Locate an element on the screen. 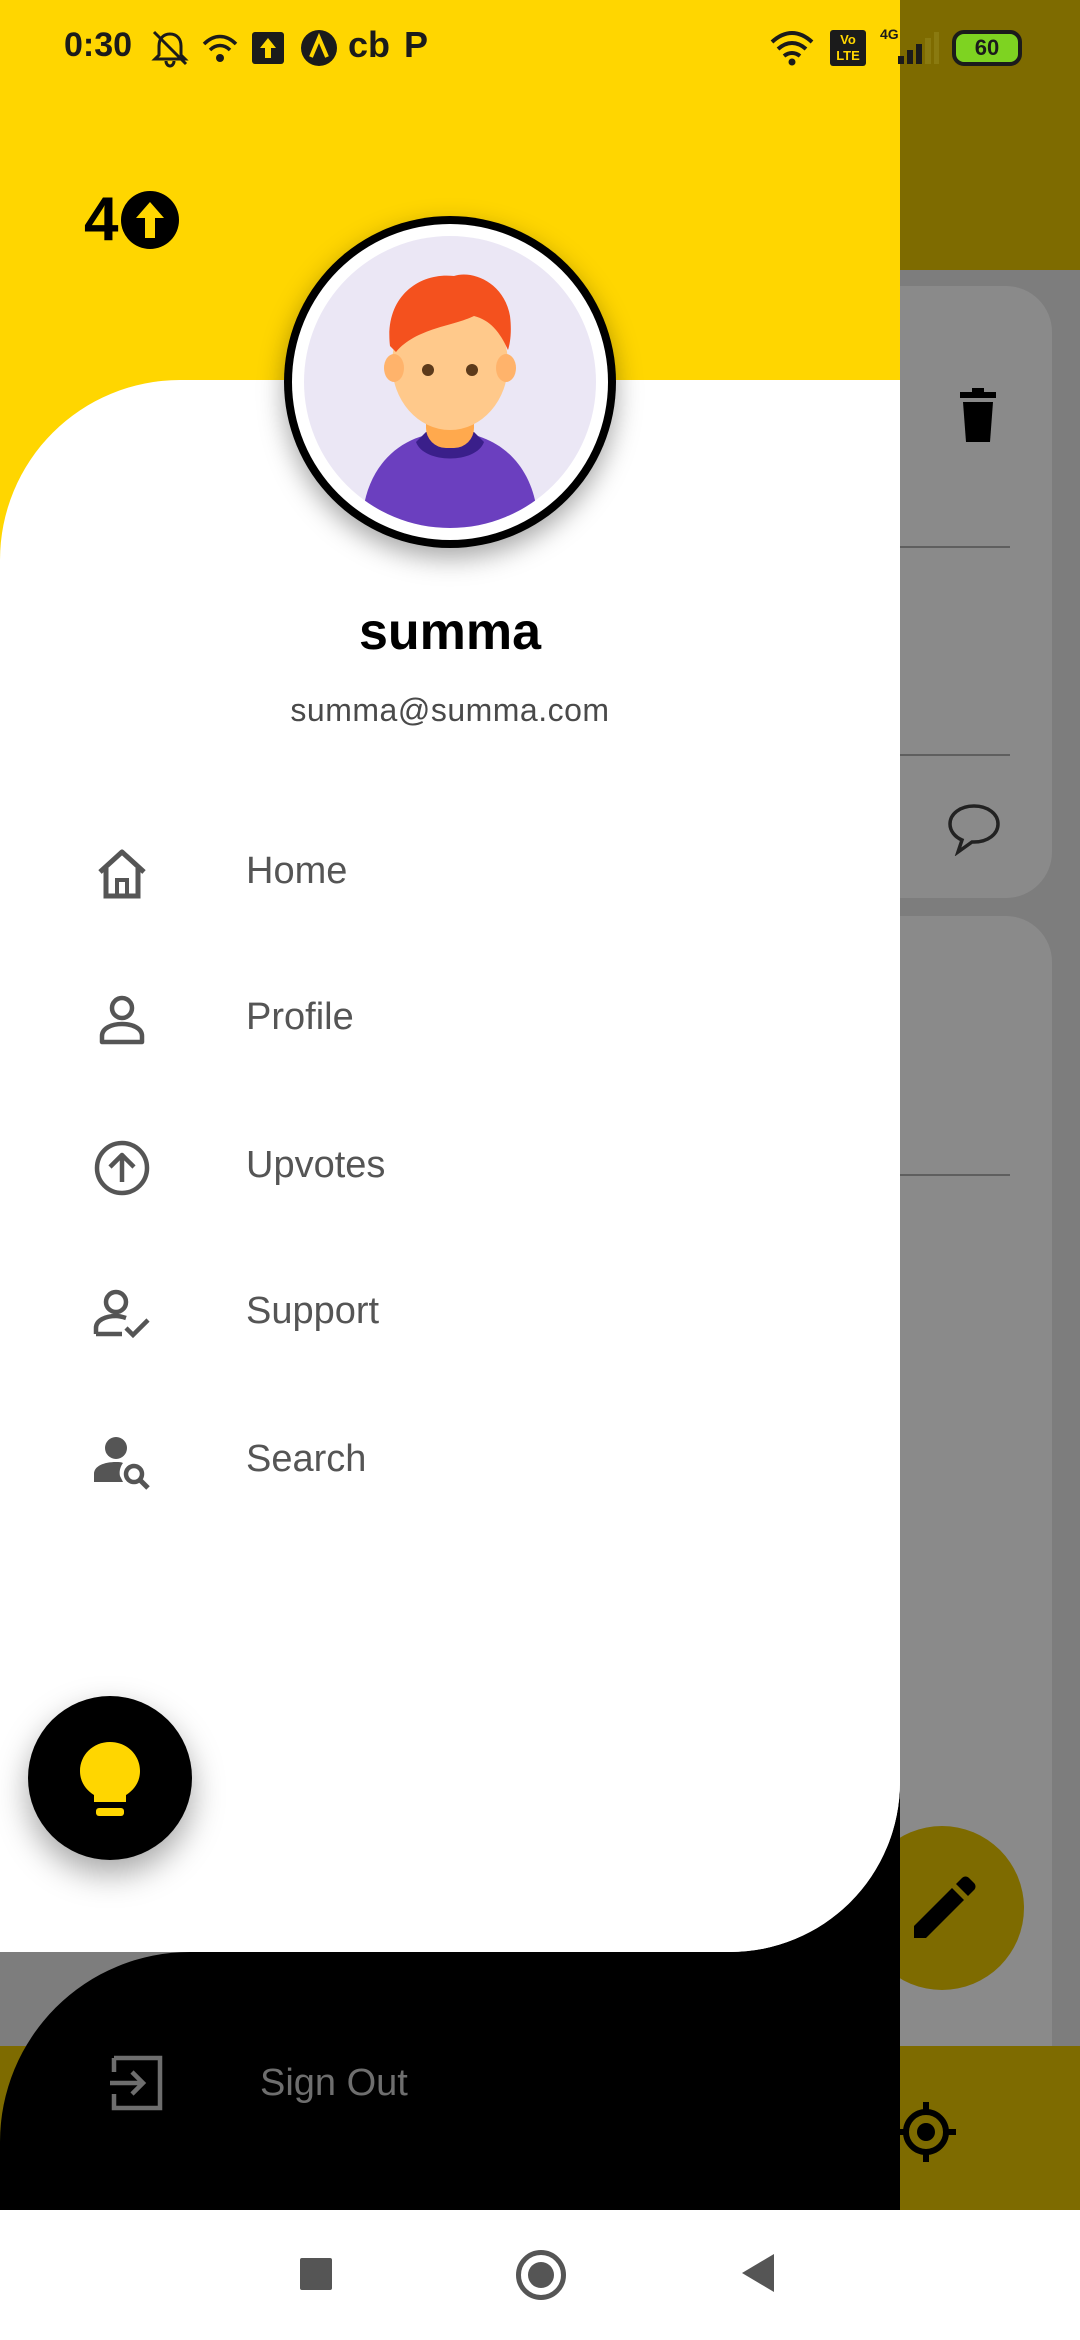 This screenshot has height=2340, width=1080. person-search-icon is located at coordinates (122, 1463).